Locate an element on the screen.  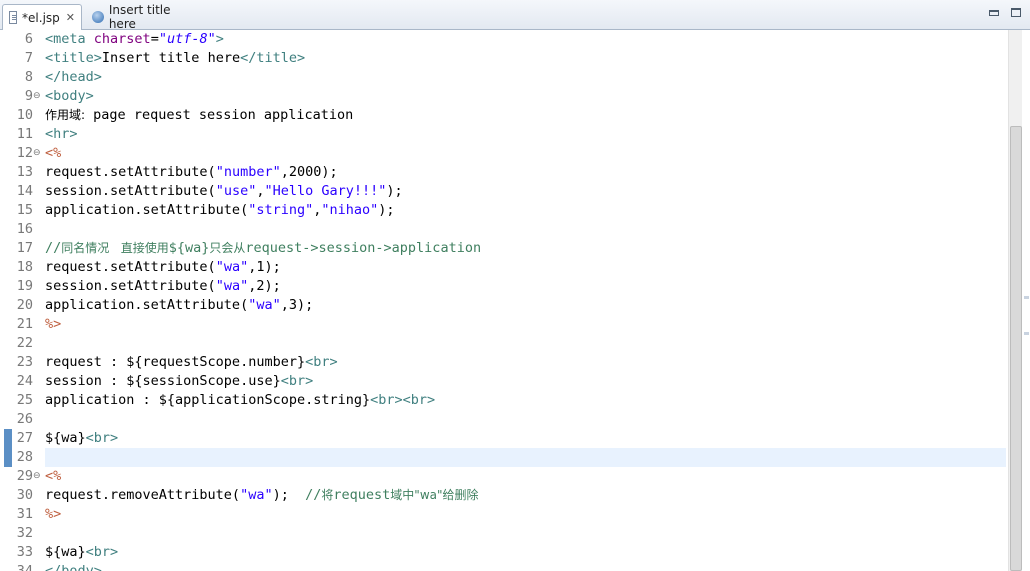
line-number: 34 is located at coordinates (24, 567).